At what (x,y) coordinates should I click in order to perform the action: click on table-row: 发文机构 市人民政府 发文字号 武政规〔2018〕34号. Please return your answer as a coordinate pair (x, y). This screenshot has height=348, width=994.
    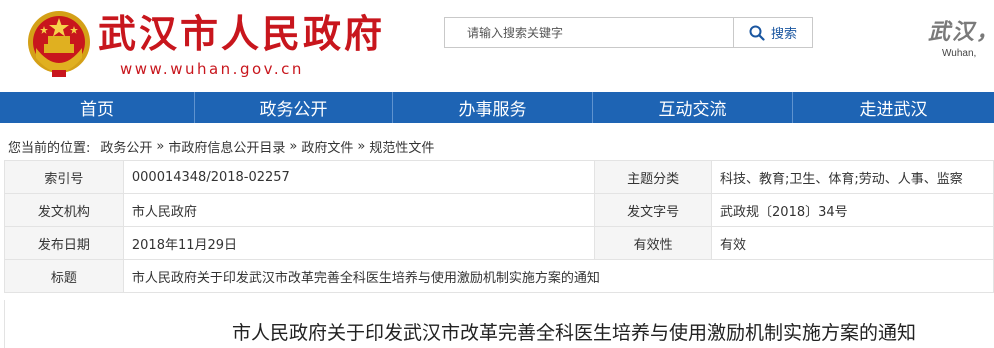
    Looking at the image, I should click on (499, 210).